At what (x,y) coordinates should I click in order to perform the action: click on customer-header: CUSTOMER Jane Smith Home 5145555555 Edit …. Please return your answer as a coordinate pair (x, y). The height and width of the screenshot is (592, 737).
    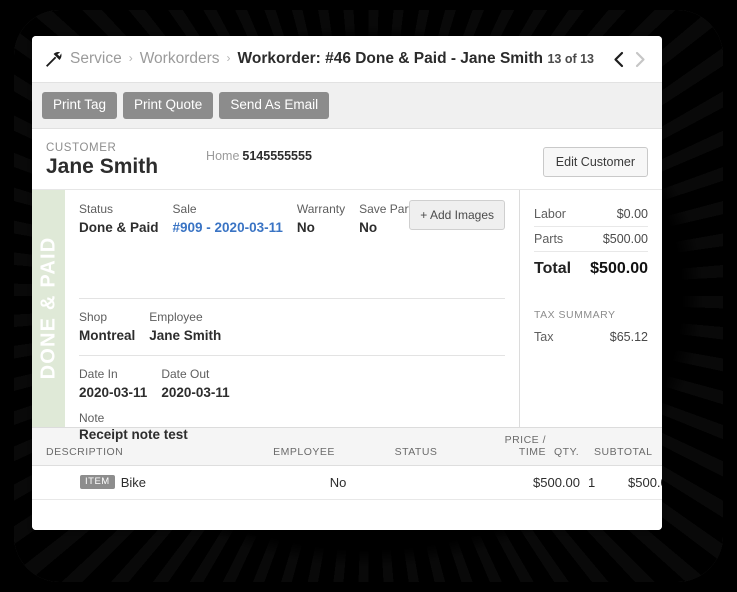
    Looking at the image, I should click on (347, 159).